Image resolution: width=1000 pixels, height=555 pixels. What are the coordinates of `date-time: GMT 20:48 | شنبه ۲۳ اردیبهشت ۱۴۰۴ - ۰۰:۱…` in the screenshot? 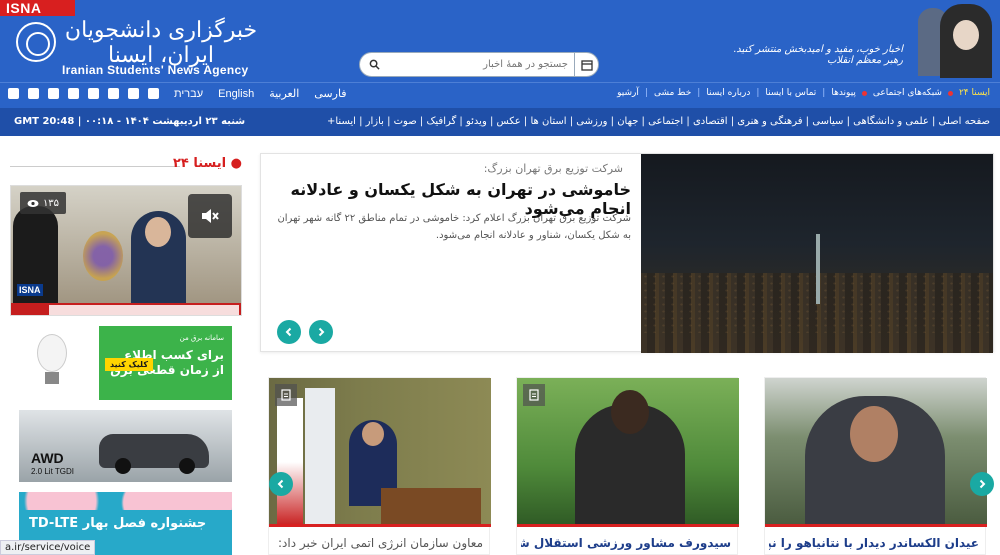 It's located at (130, 121).